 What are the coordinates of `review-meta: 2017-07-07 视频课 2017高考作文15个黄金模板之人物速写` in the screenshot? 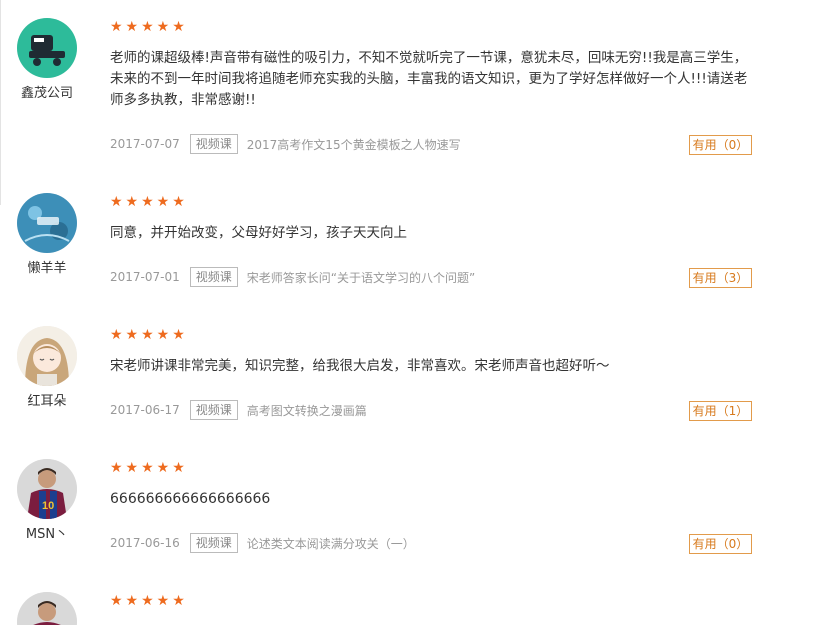 It's located at (285, 144).